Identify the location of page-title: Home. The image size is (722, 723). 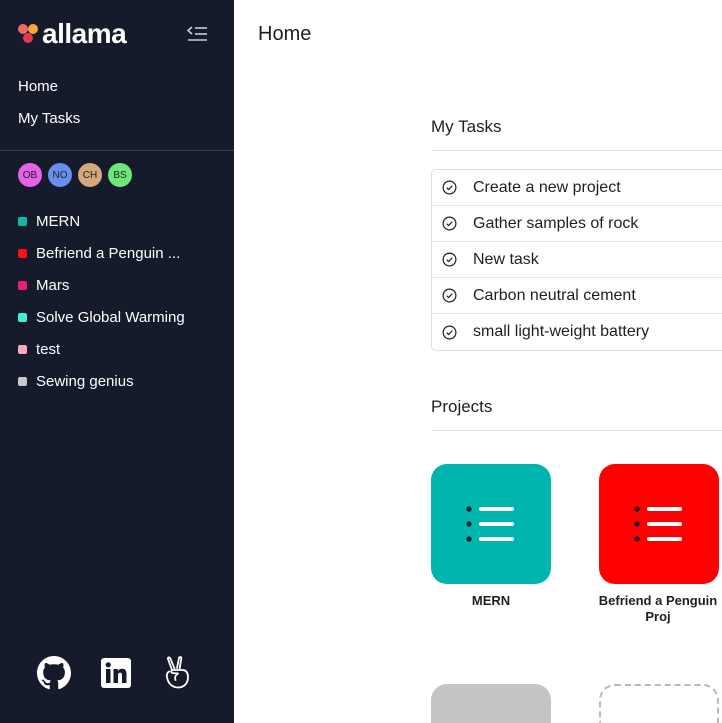
(284, 34).